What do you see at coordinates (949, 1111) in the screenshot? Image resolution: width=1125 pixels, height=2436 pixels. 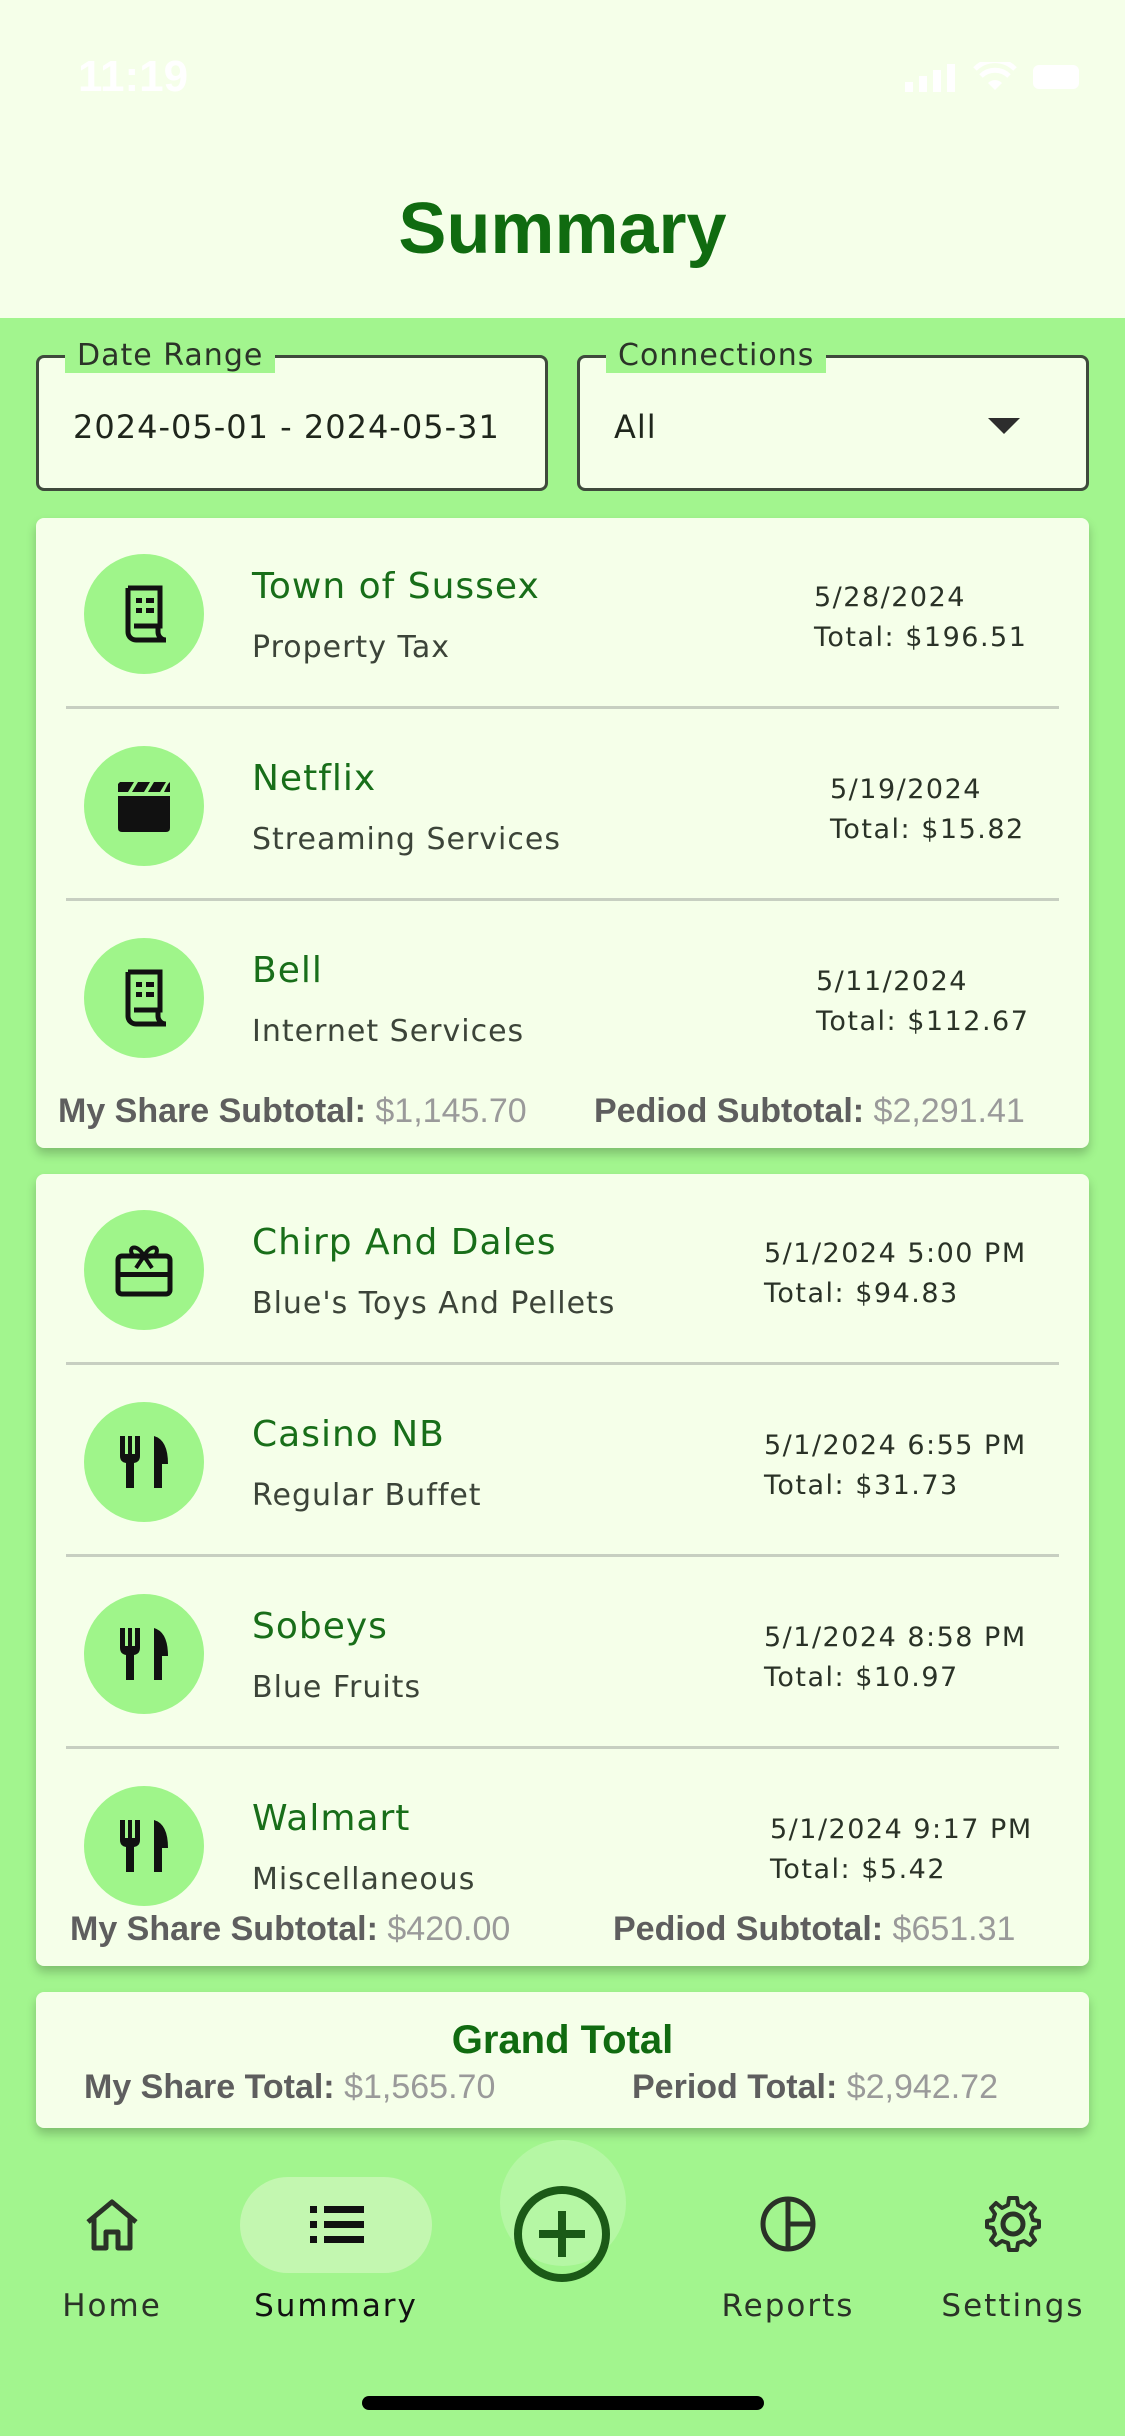 I see `period-subtotal-value: $2,291.41` at bounding box center [949, 1111].